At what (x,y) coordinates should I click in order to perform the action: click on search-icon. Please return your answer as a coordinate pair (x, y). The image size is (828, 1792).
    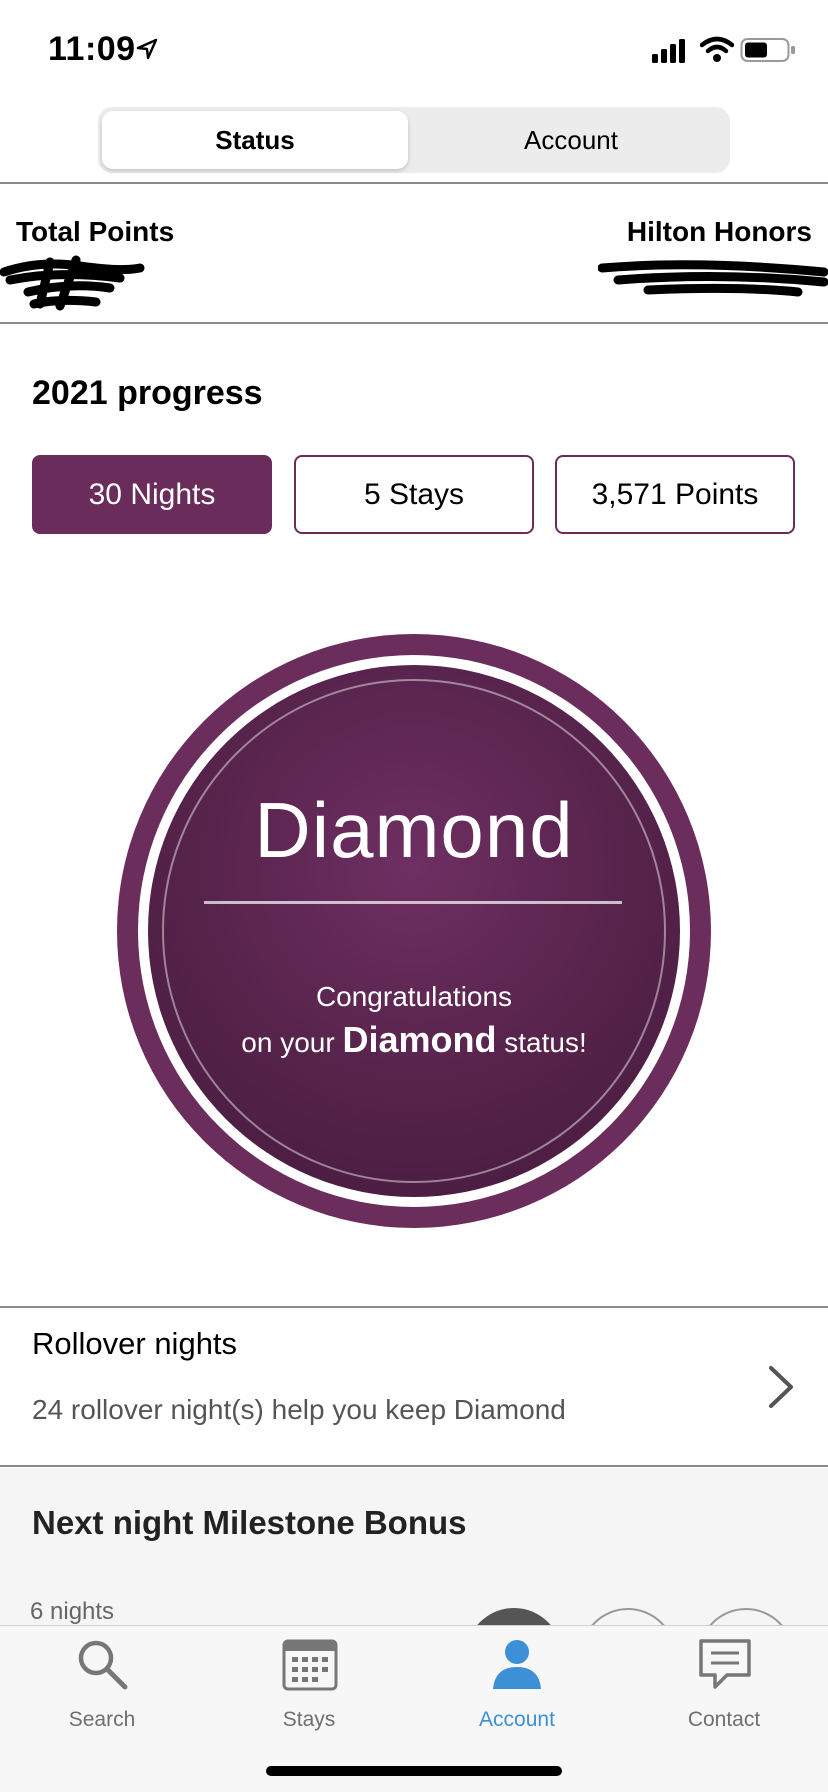
    Looking at the image, I should click on (103, 1665).